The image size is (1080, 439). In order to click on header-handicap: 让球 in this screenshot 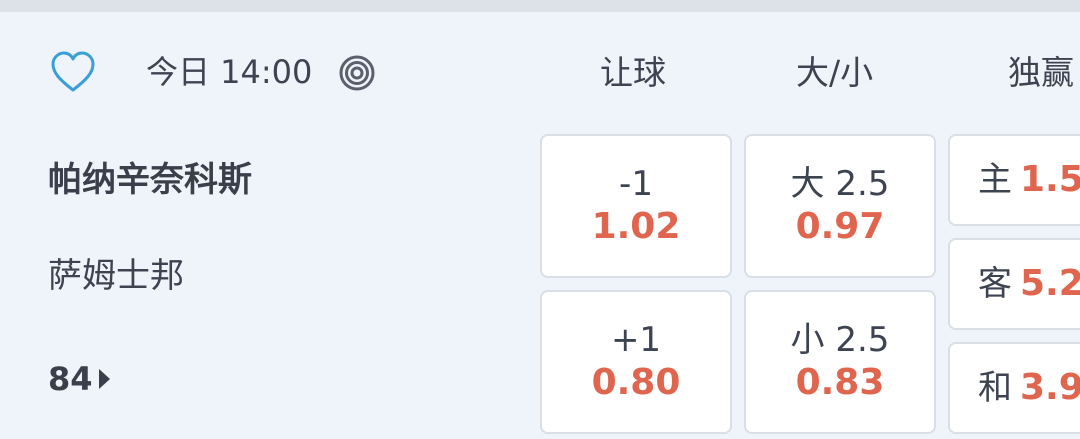, I will do `click(633, 72)`.